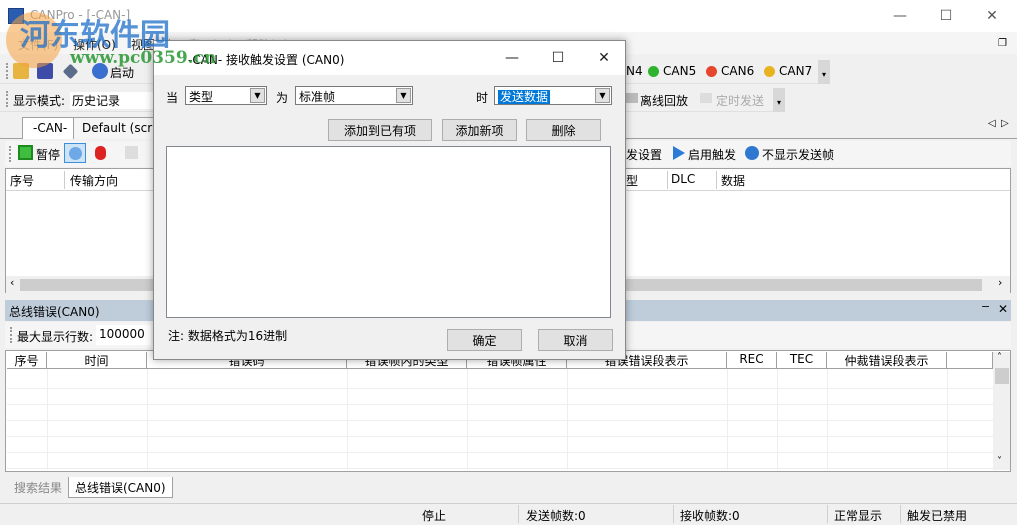 This screenshot has height=525, width=1017. I want to click on watermark-url: www.pc0359.cn, so click(143, 58).